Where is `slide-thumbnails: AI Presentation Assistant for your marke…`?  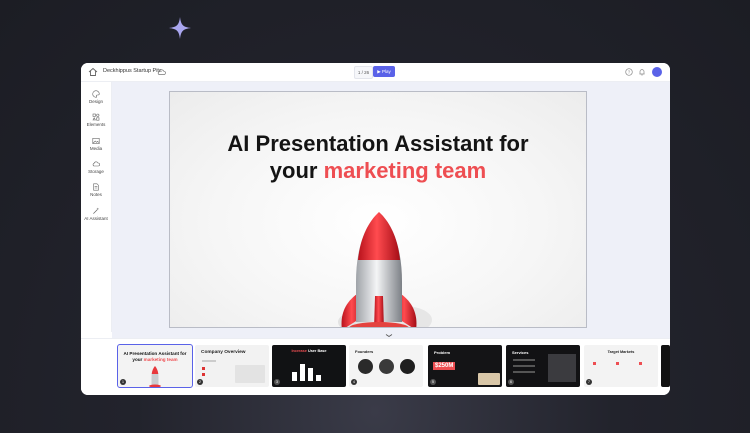
slide-thumbnails: AI Presentation Assistant for your marke… is located at coordinates (375, 366).